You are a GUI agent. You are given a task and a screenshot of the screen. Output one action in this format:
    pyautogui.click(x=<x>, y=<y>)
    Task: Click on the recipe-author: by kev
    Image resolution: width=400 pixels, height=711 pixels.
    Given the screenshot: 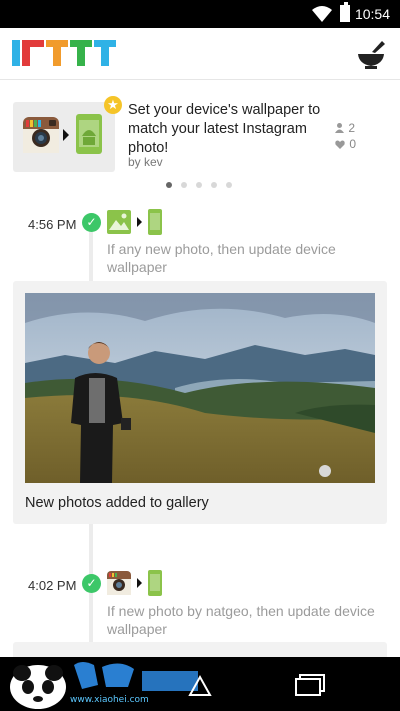 What is the action you would take?
    pyautogui.click(x=145, y=162)
    